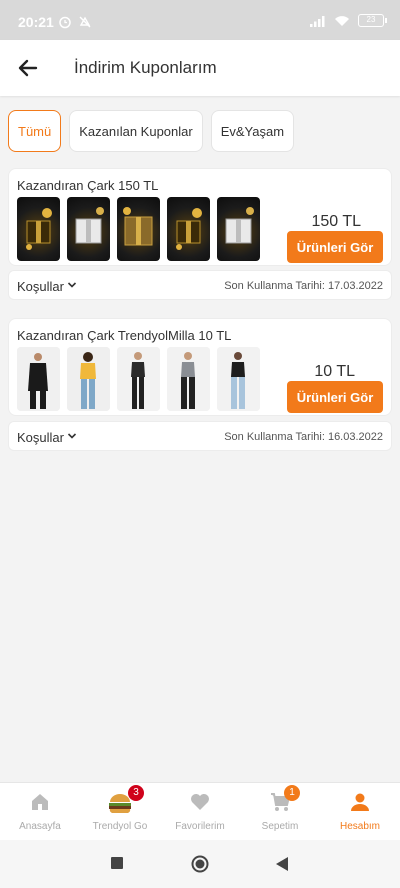 Image resolution: width=400 pixels, height=888 pixels. What do you see at coordinates (40, 811) in the screenshot?
I see `nav-home: Anasayfa` at bounding box center [40, 811].